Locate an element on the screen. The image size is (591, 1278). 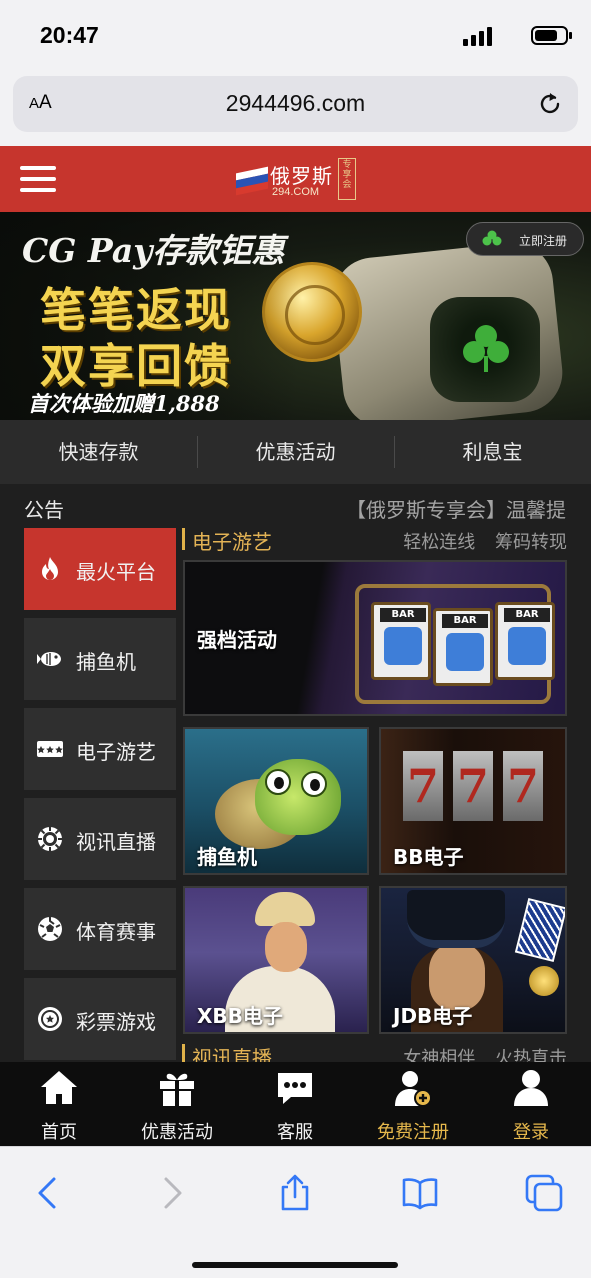
gift-icon is located at coordinates (177, 1089).